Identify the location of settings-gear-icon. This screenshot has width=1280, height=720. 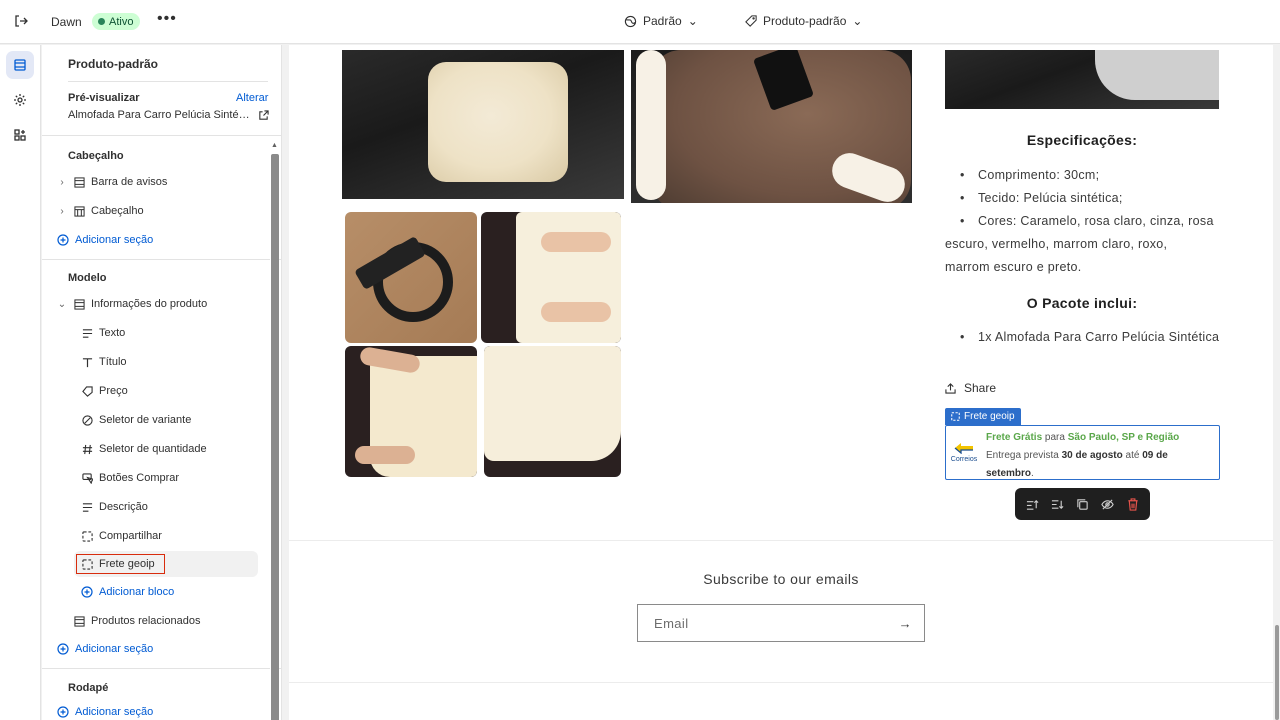
(20, 100).